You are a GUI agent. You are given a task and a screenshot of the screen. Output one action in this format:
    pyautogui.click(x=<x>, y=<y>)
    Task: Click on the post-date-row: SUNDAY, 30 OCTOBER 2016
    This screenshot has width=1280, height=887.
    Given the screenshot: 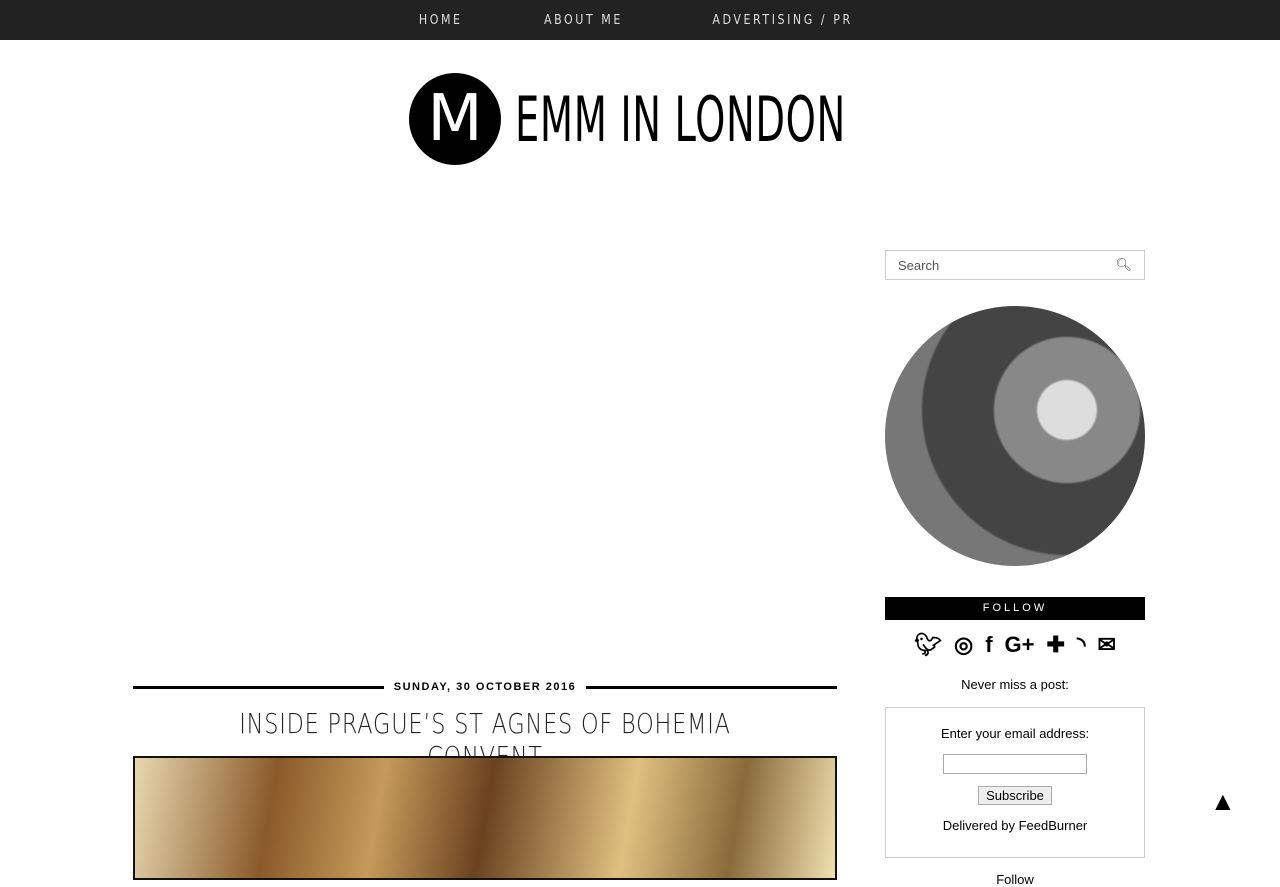 What is the action you would take?
    pyautogui.click(x=485, y=687)
    